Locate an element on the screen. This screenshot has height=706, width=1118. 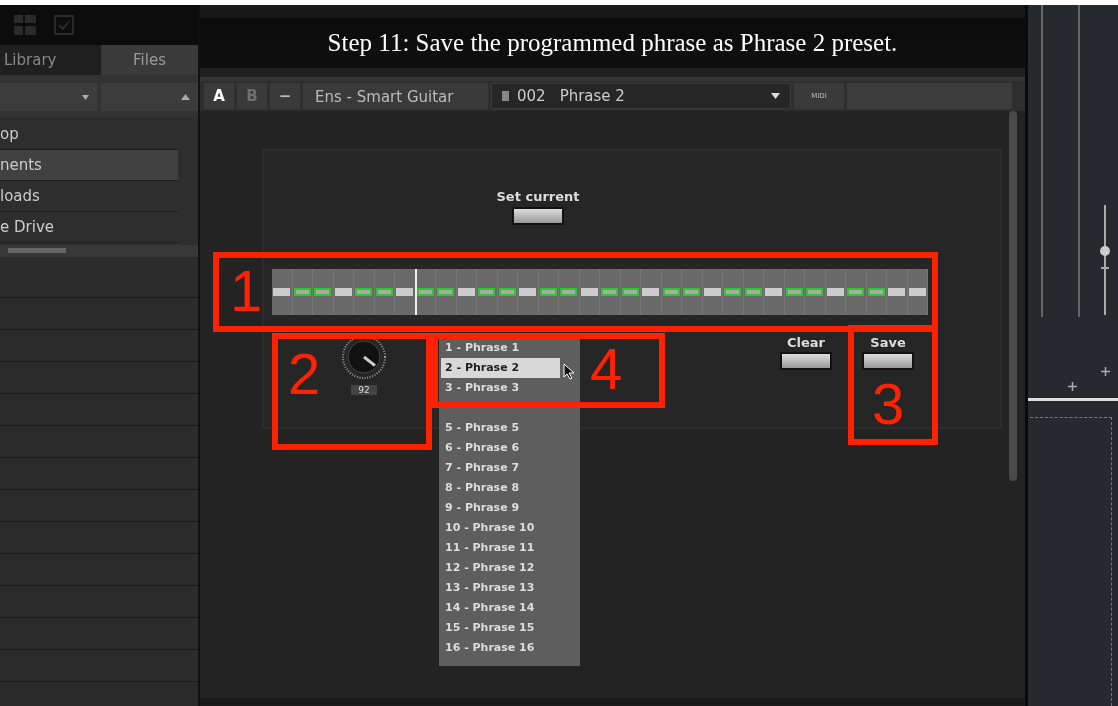
save-button is located at coordinates (888, 361).